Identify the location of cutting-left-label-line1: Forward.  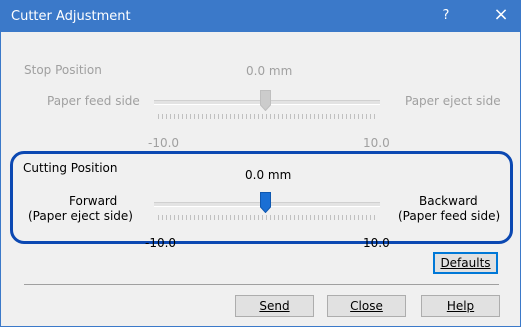
(93, 201).